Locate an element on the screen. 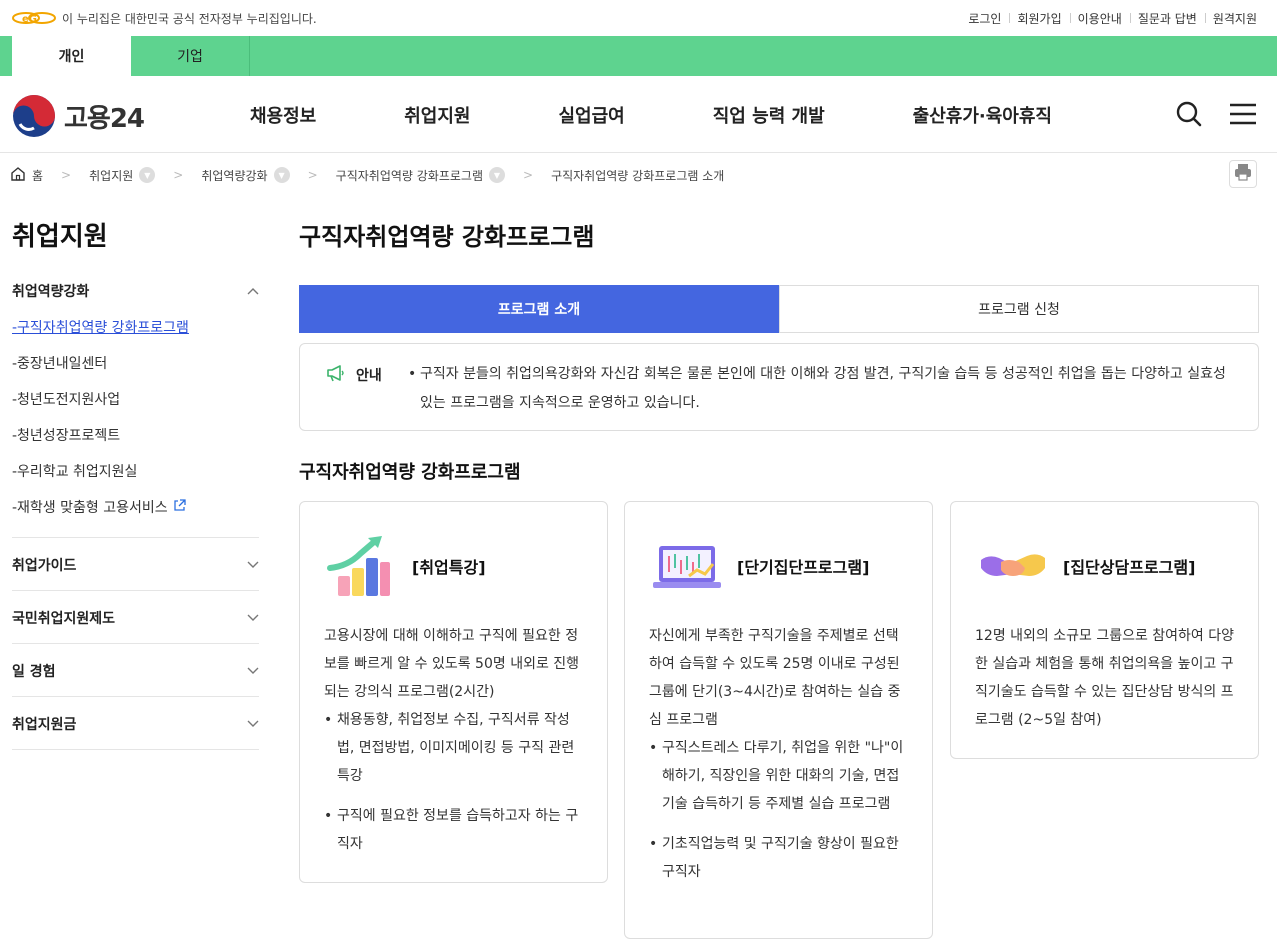 Image resolution: width=1277 pixels, height=947 pixels. main-navigation: 채용정보 취업지원 실업급여 직업 능력 개발 출산휴가·육아휴직 is located at coordinates (639, 114).